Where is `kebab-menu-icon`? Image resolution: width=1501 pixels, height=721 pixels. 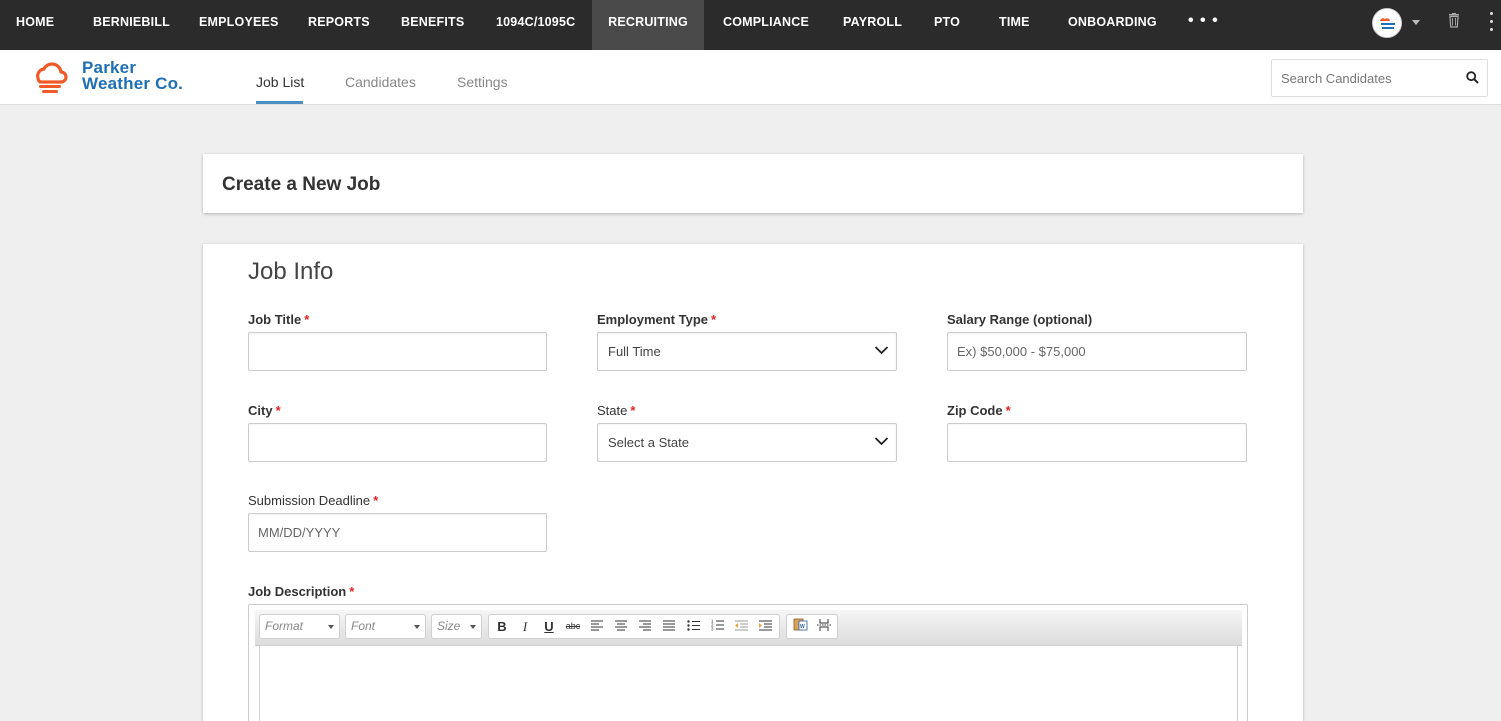 kebab-menu-icon is located at coordinates (1492, 24).